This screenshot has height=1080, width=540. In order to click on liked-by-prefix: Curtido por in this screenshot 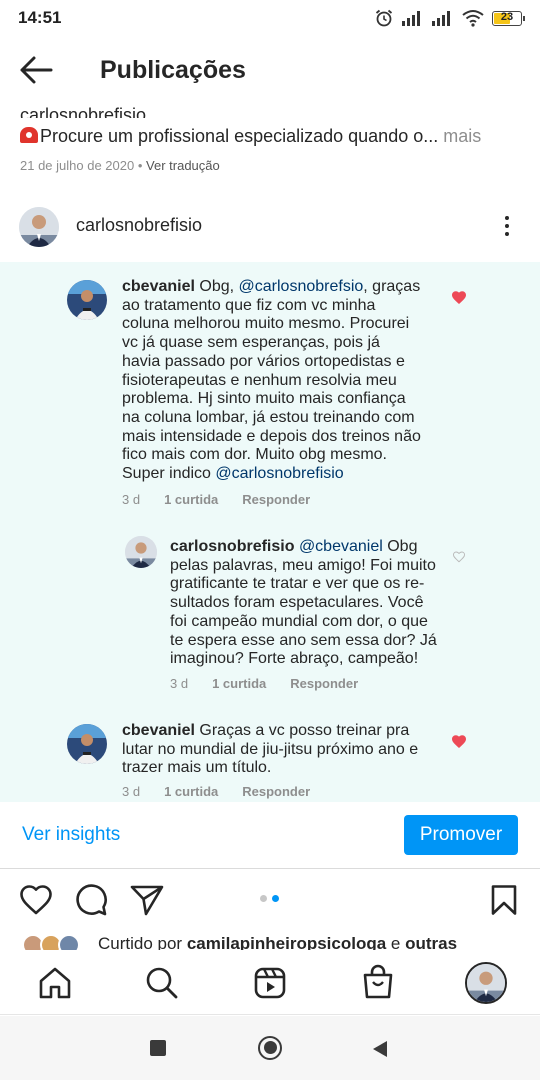, I will do `click(140, 942)`.